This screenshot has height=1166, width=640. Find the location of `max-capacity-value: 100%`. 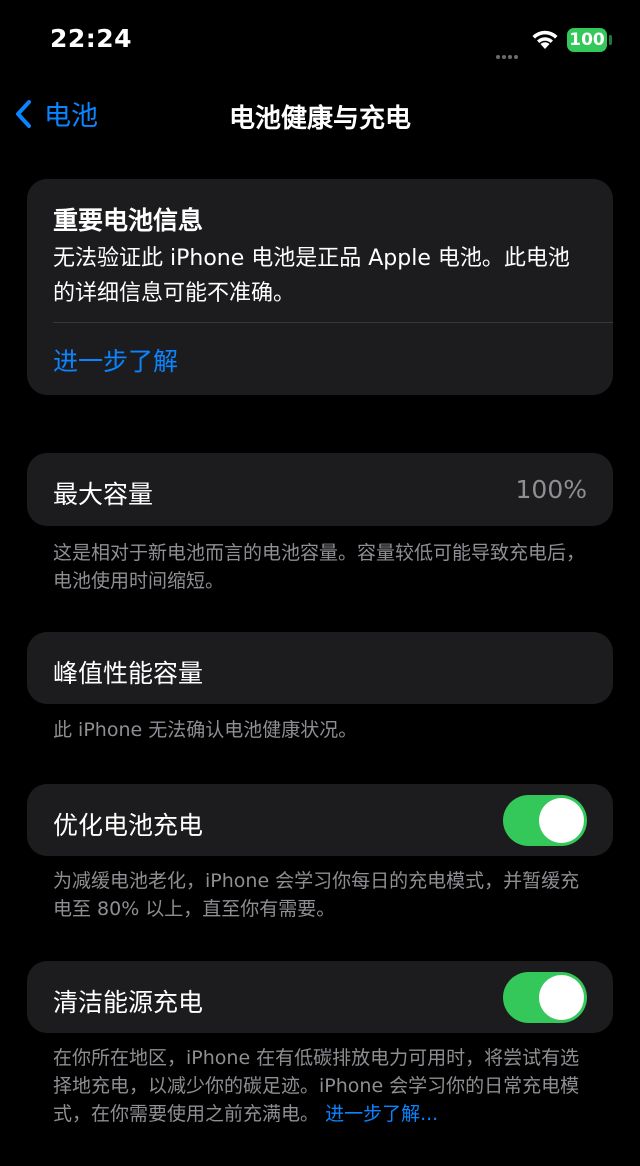

max-capacity-value: 100% is located at coordinates (551, 489).